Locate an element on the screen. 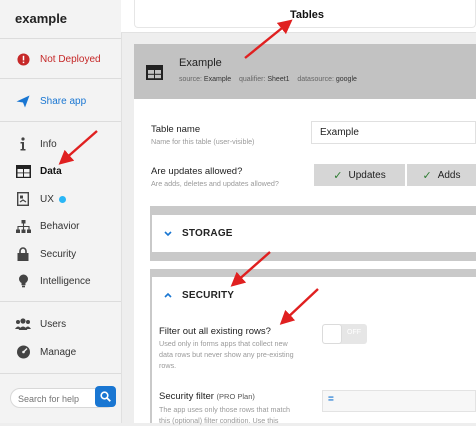 The height and width of the screenshot is (426, 476). security-section-header: SECURITY is located at coordinates (314, 295).